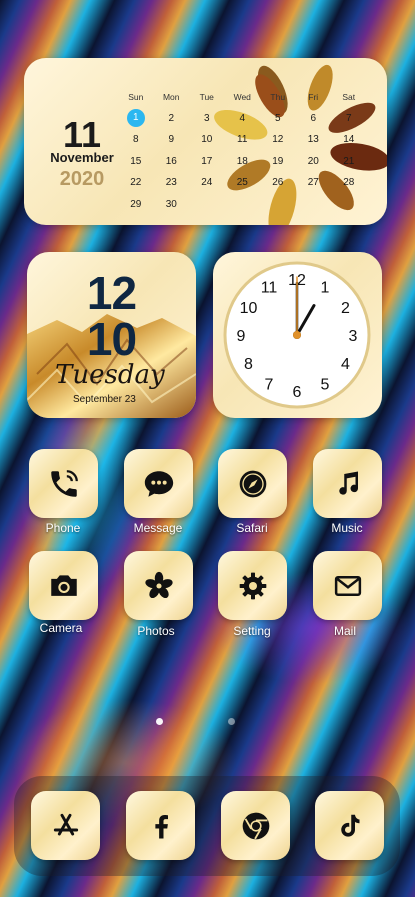  I want to click on tiktok-icon, so click(349, 825).